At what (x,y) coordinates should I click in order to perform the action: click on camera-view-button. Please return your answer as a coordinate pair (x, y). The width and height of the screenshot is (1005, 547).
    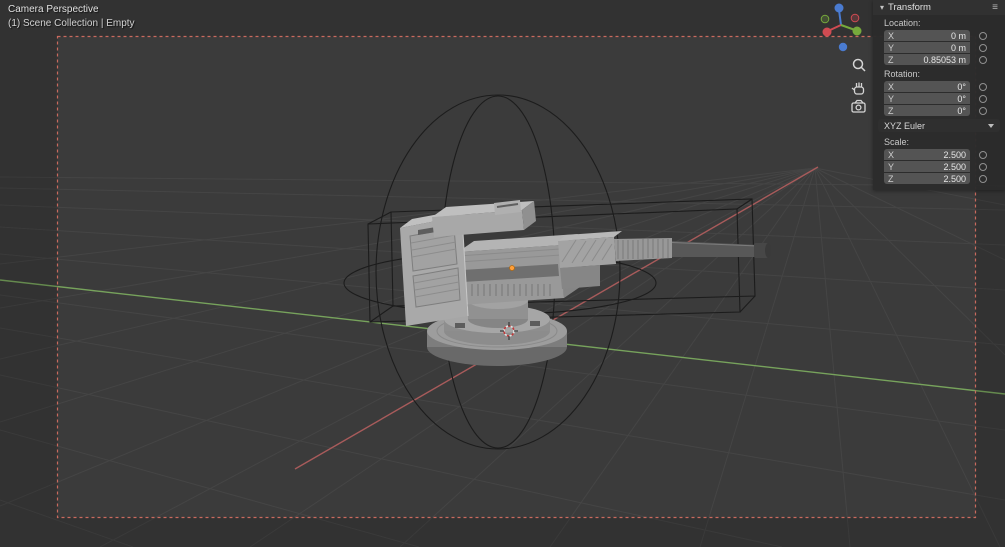
    Looking at the image, I should click on (858, 106).